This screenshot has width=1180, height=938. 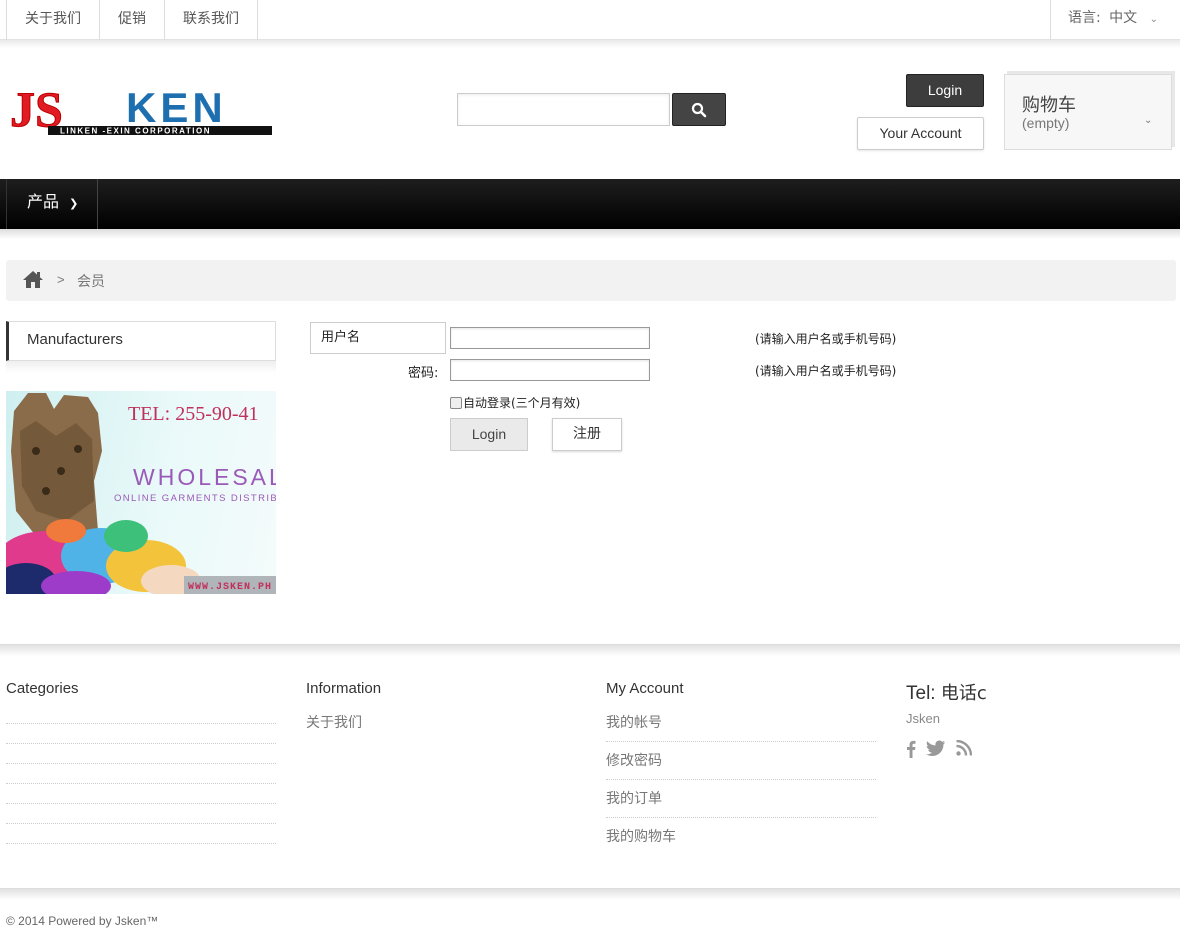 I want to click on nav-shadow, so click(x=590, y=234).